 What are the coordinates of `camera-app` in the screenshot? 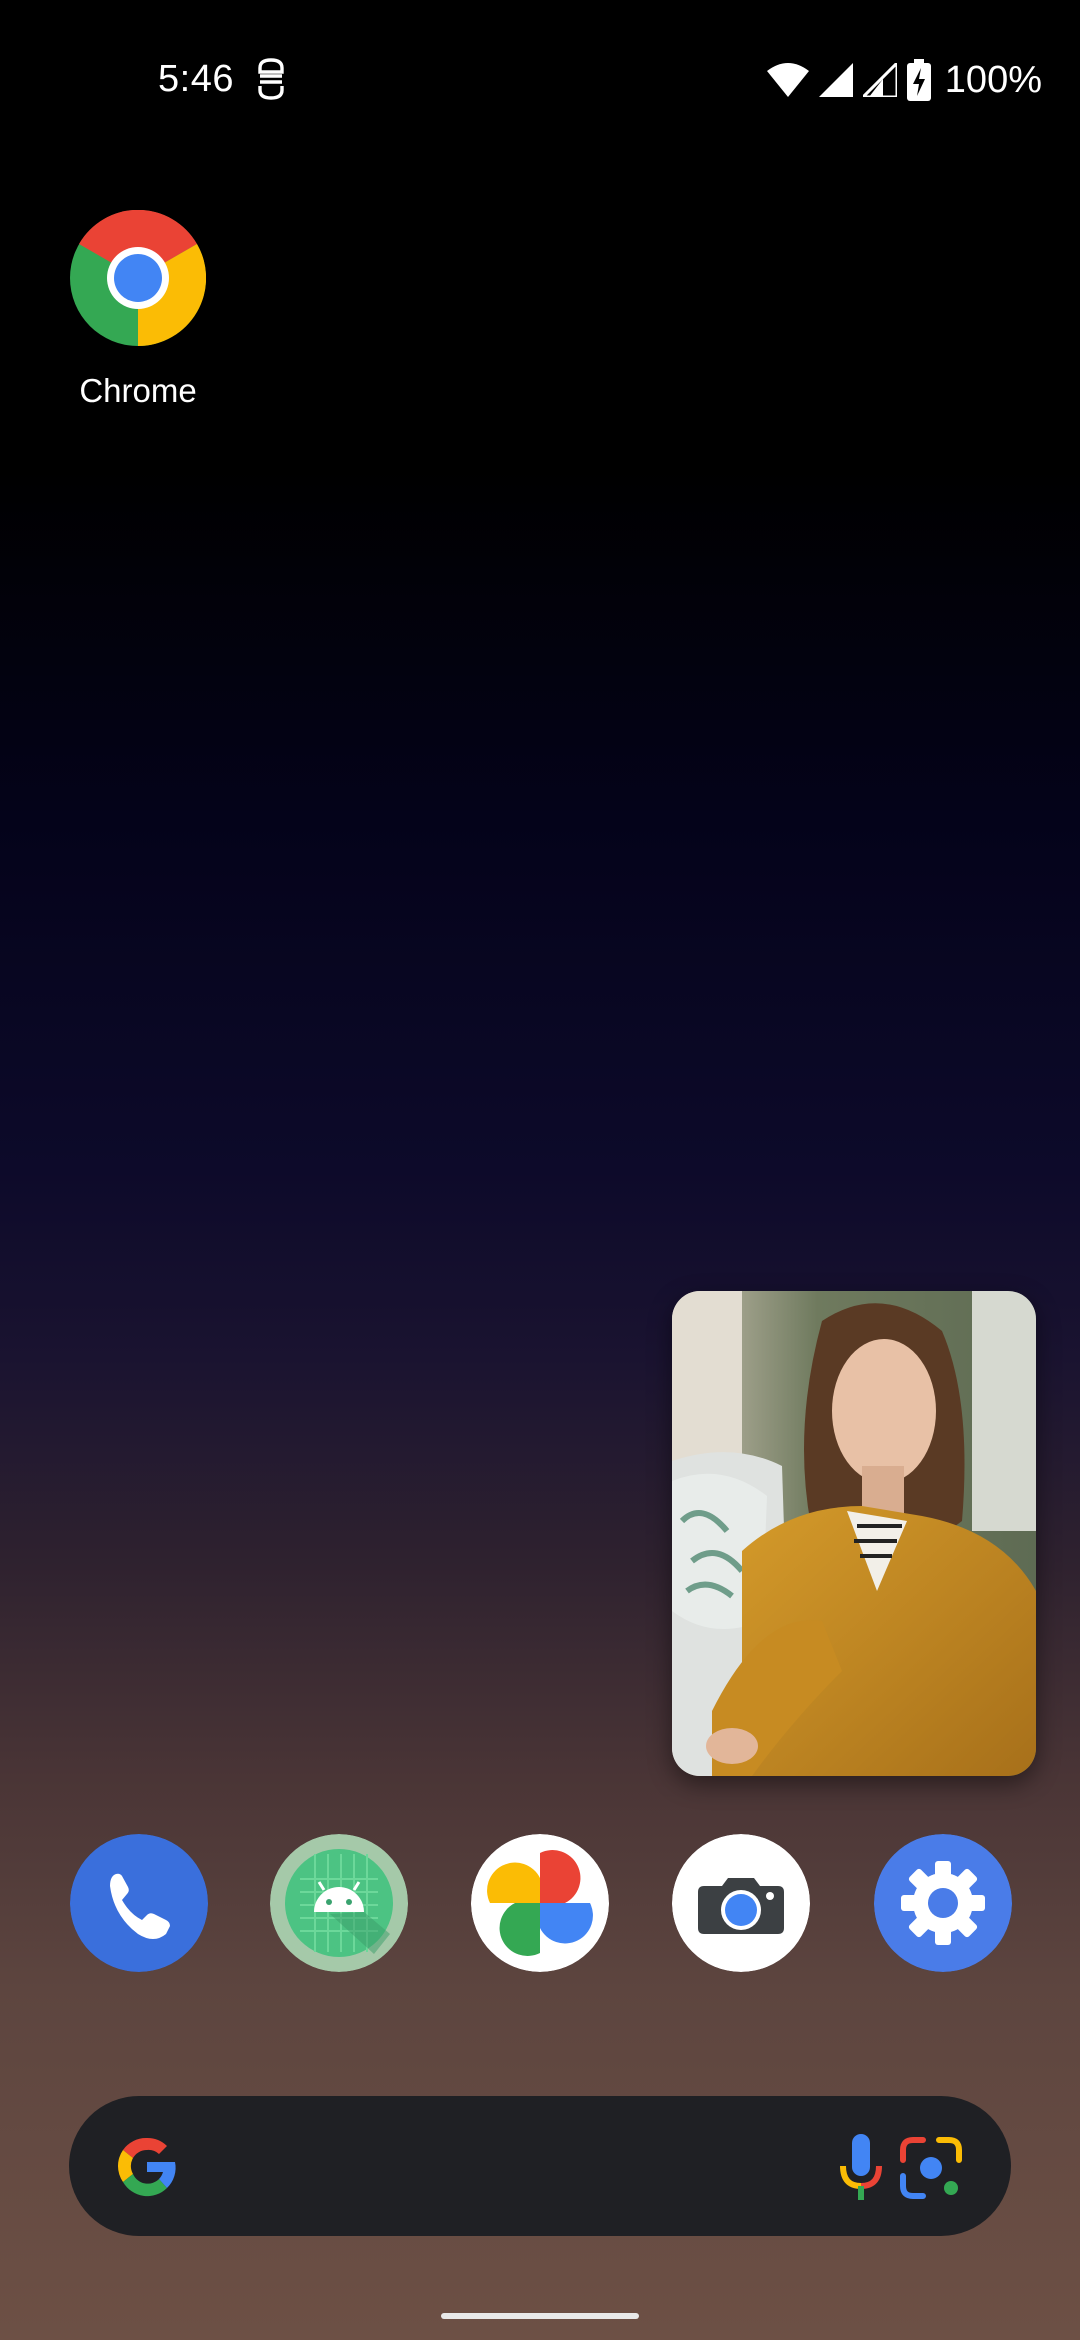 It's located at (741, 1903).